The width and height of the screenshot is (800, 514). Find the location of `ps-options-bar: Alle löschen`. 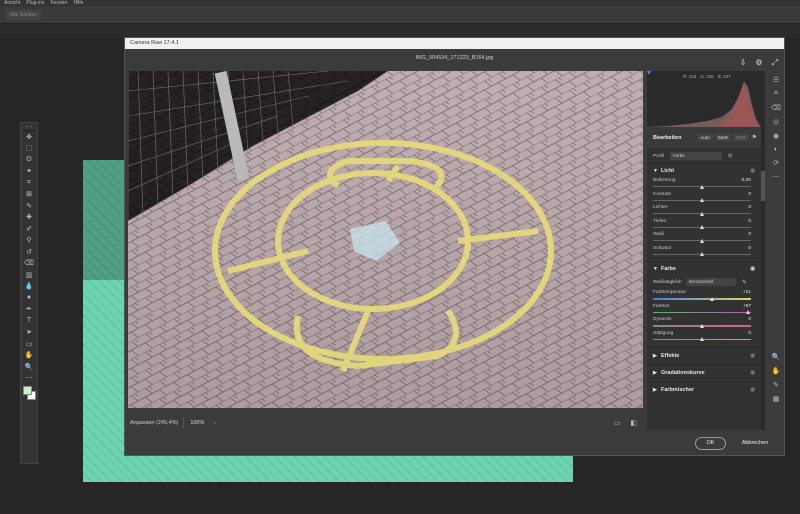

ps-options-bar: Alle löschen is located at coordinates (400, 15).